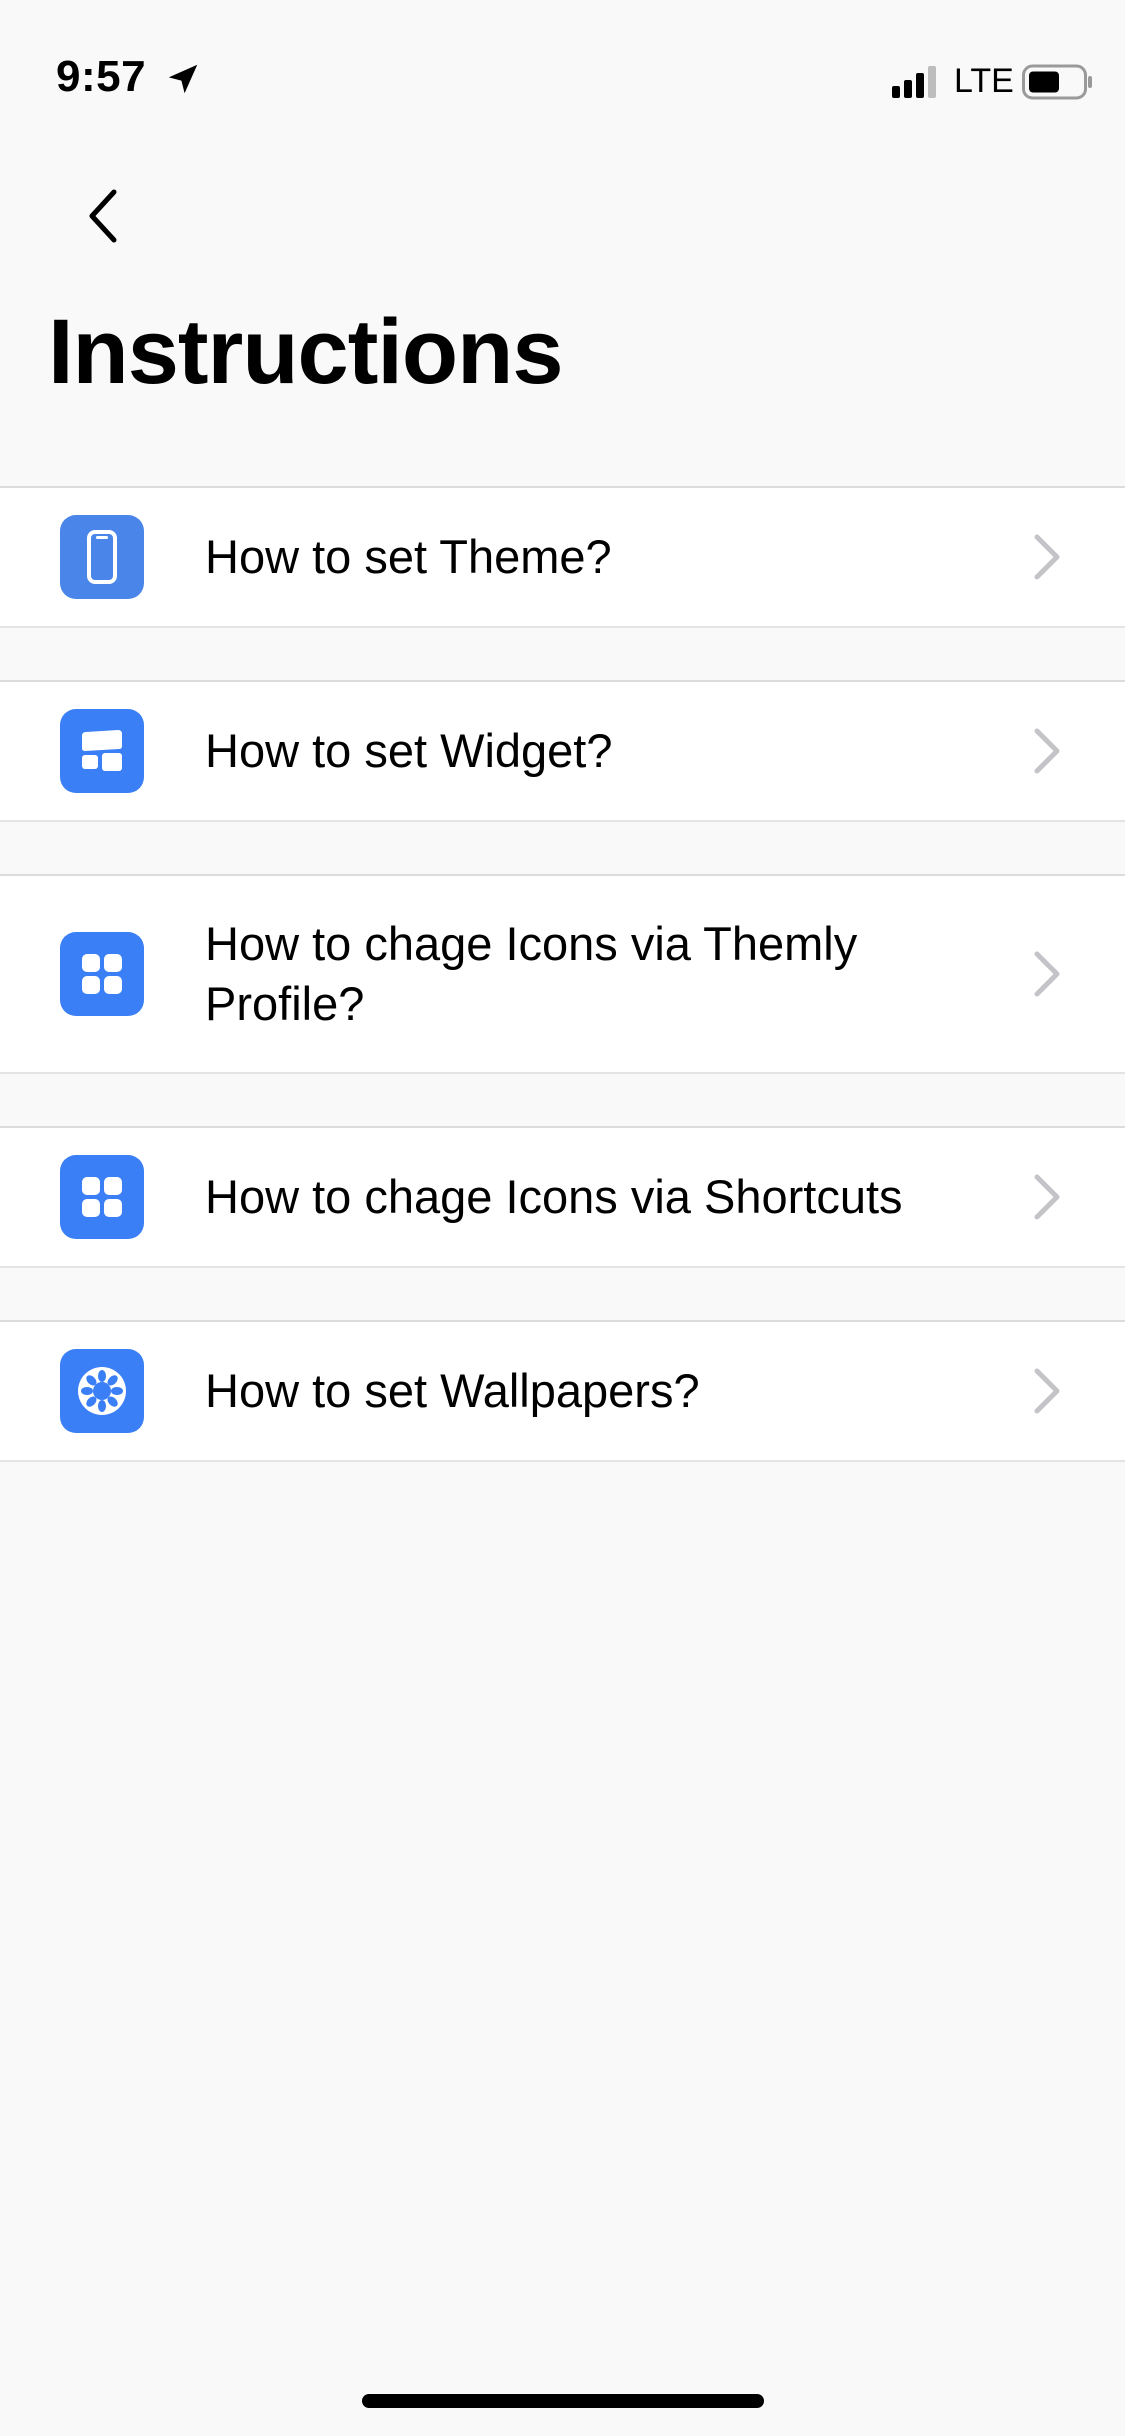 The image size is (1125, 2436). Describe the element at coordinates (984, 81) in the screenshot. I see `network-type-label: LTE` at that location.